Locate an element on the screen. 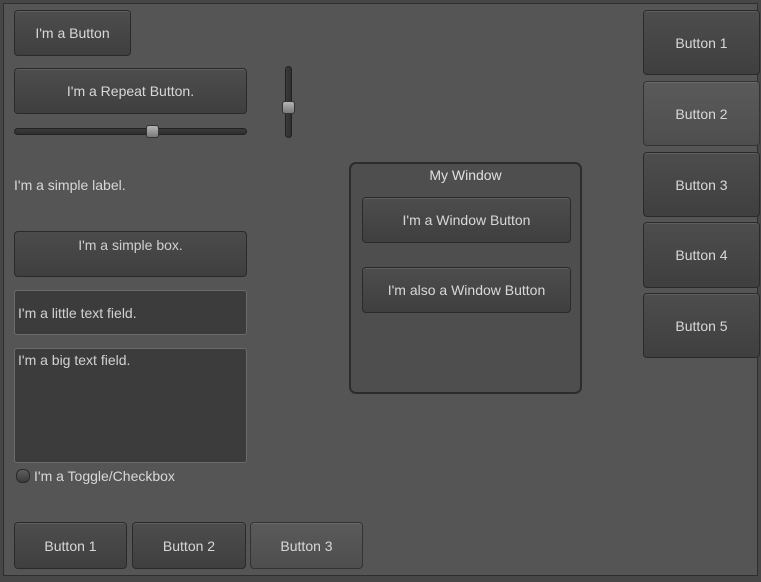 The image size is (761, 582). grid-button-1: Button 1 is located at coordinates (701, 42).